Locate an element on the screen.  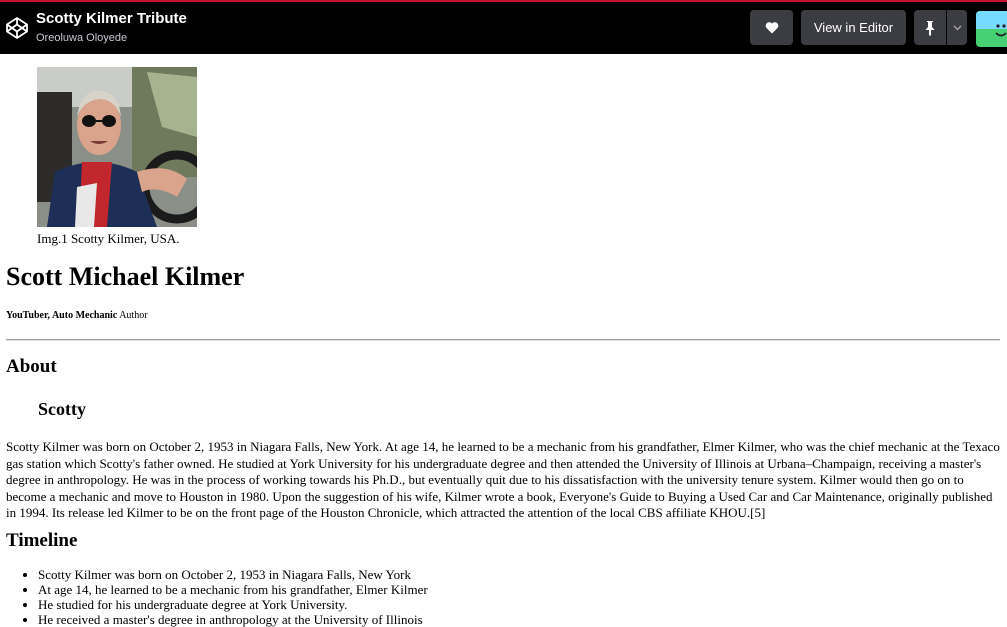
codepen-logo-icon is located at coordinates (17, 28).